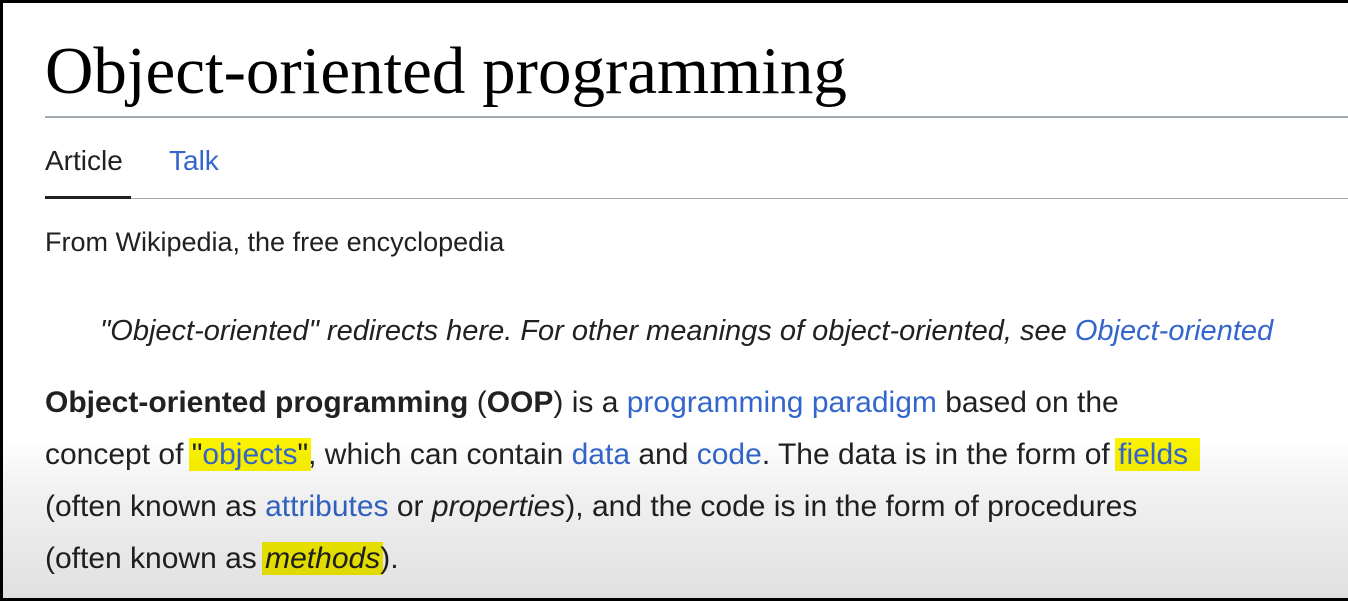 The image size is (1348, 601). I want to click on highlight-fields: fields, so click(1158, 454).